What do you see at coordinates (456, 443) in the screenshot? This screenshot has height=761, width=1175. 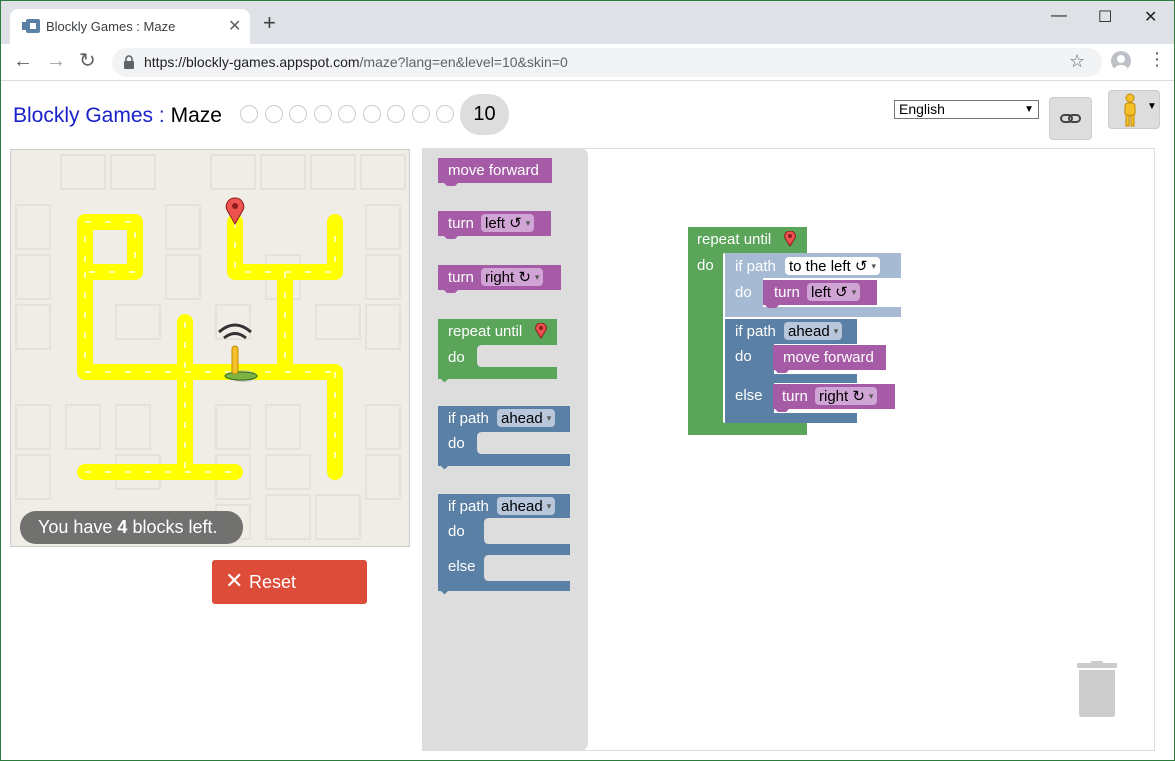 I see `tb-if-do-label-1: do` at bounding box center [456, 443].